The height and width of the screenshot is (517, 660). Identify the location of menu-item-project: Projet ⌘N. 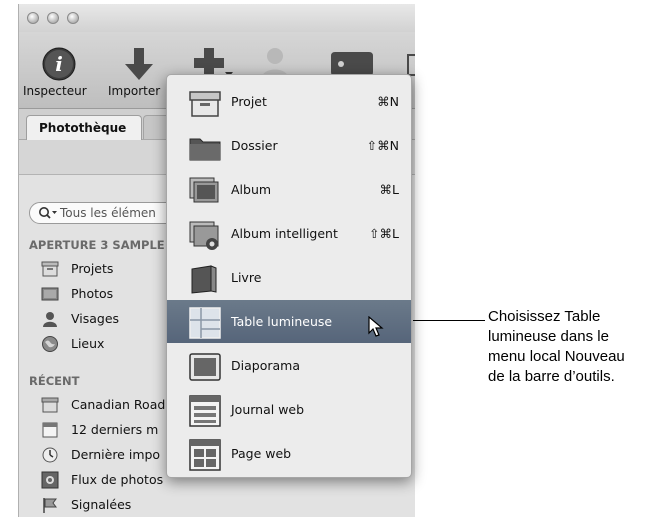
(289, 101).